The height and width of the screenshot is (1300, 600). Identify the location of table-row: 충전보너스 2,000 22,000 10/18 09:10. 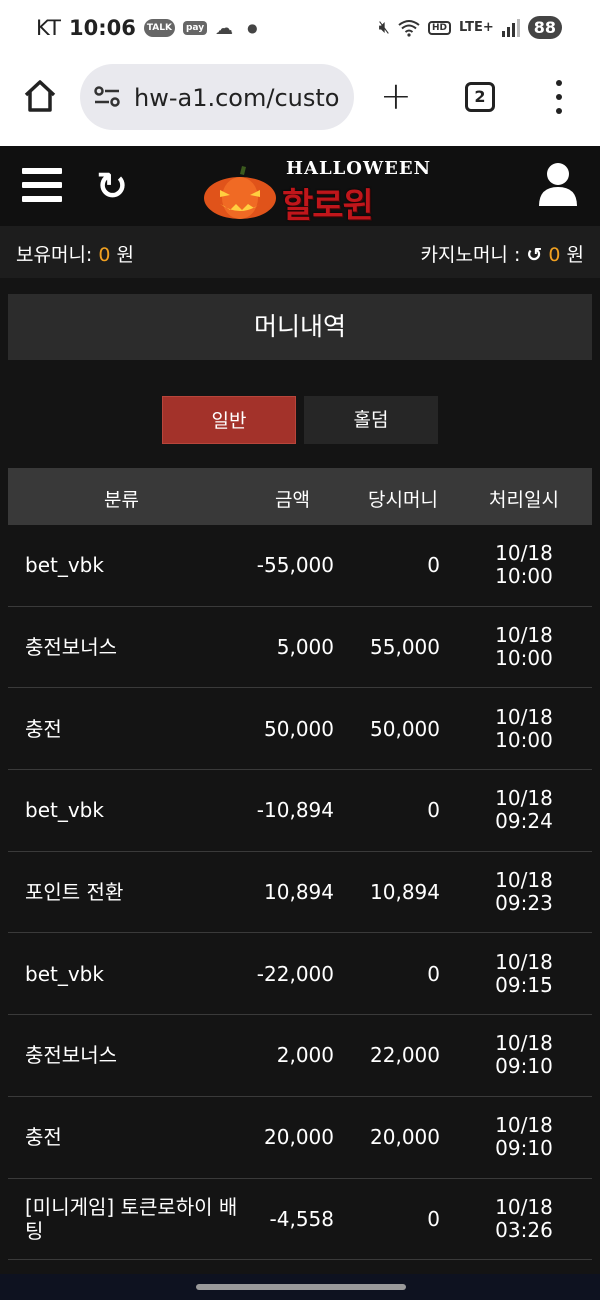
(300, 1056).